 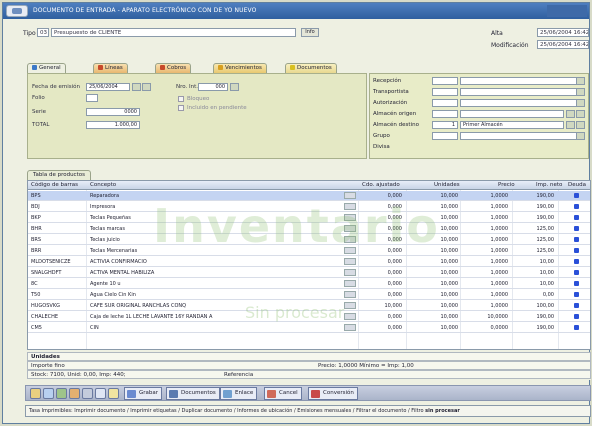 What do you see at coordinates (580, 136) in the screenshot?
I see `grupo-lookup-icon` at bounding box center [580, 136].